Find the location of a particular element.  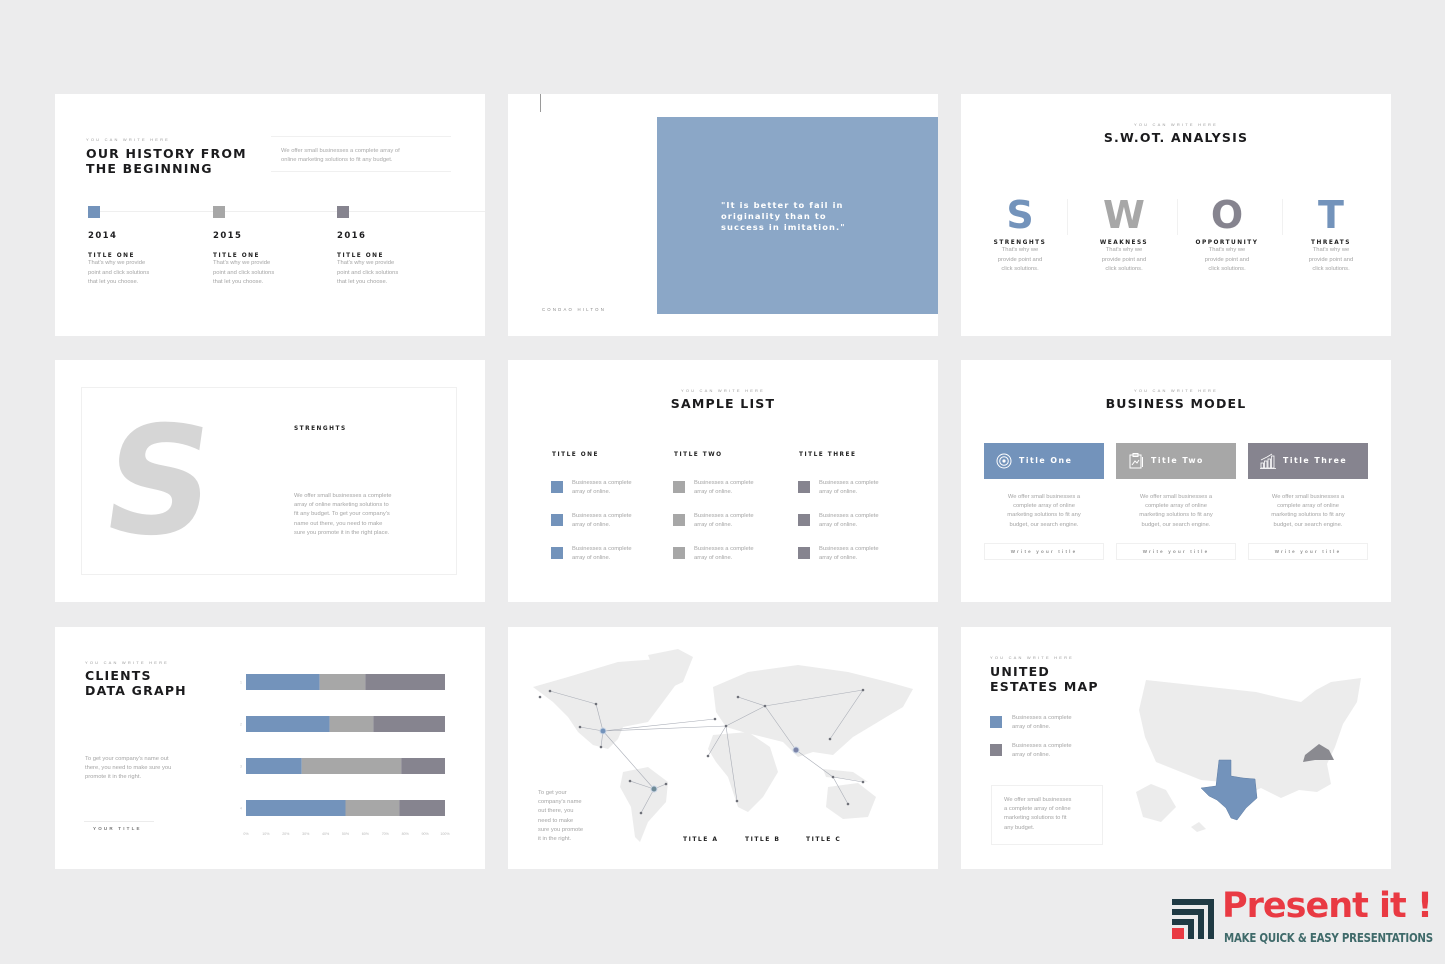

title-line-2: Estates Map is located at coordinates (1044, 686).